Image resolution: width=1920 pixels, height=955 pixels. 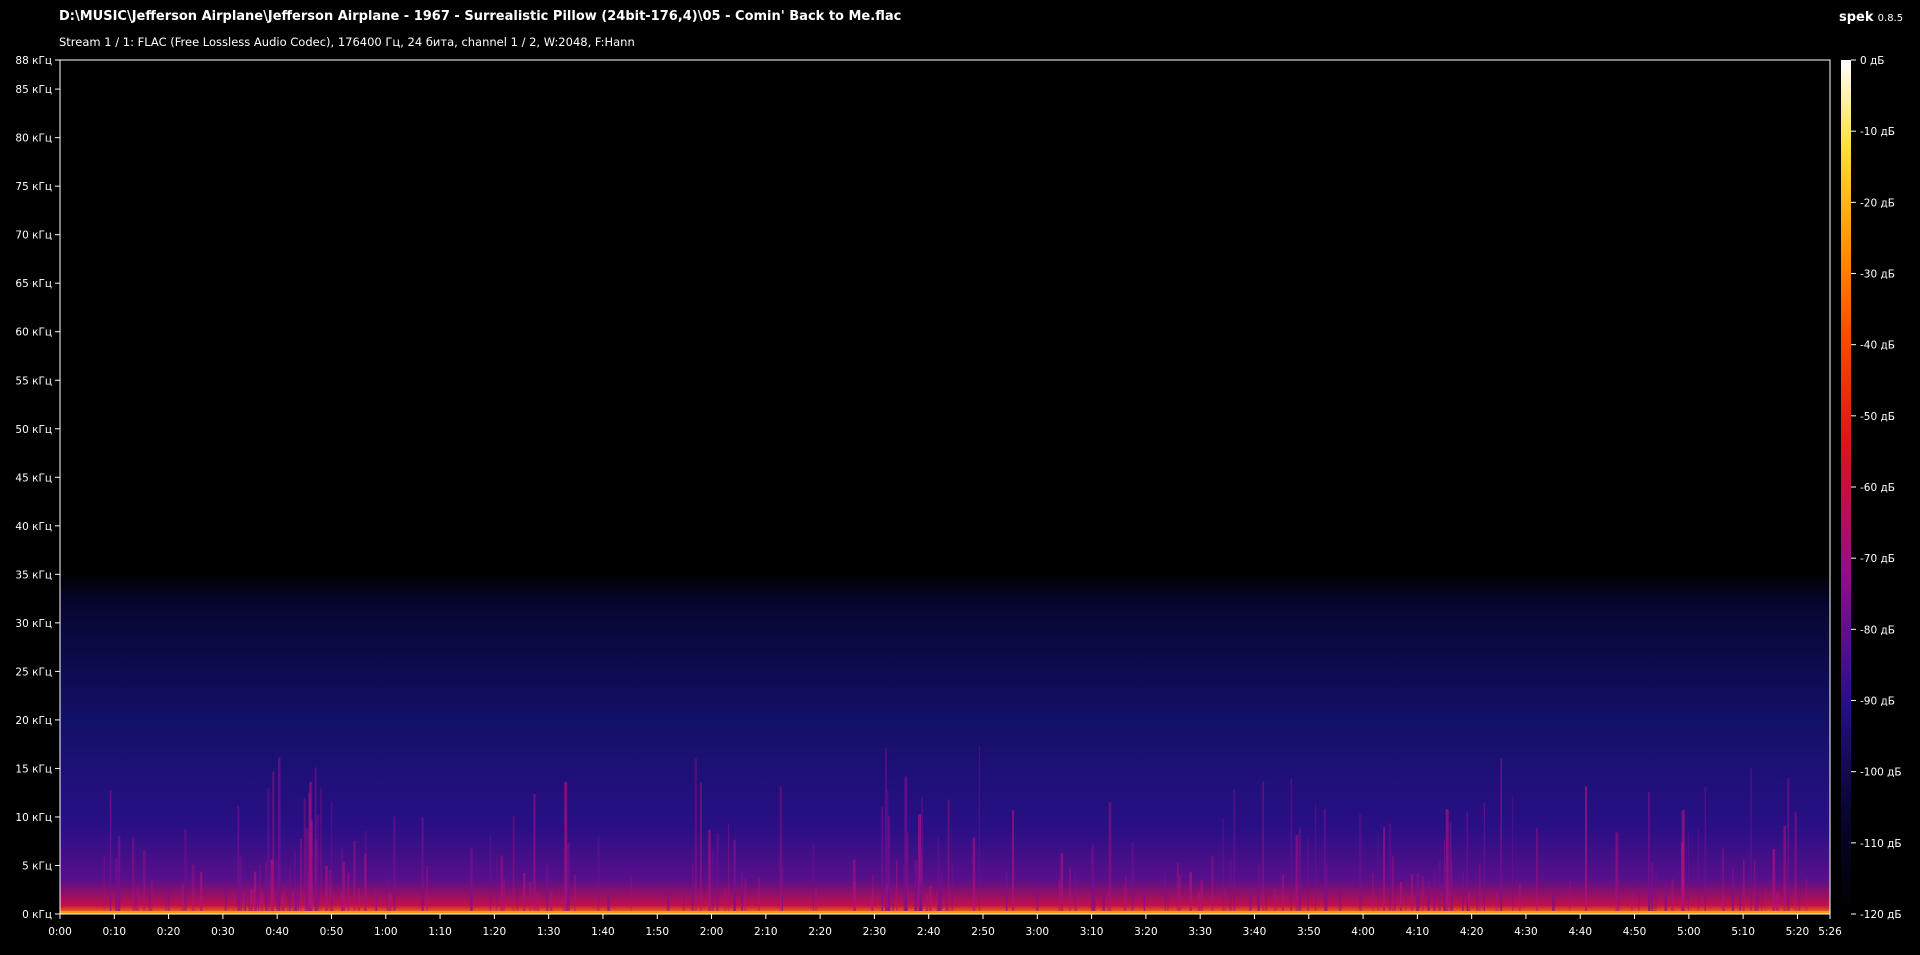 What do you see at coordinates (33, 575) in the screenshot?
I see `y-tick-label: 35 кГц` at bounding box center [33, 575].